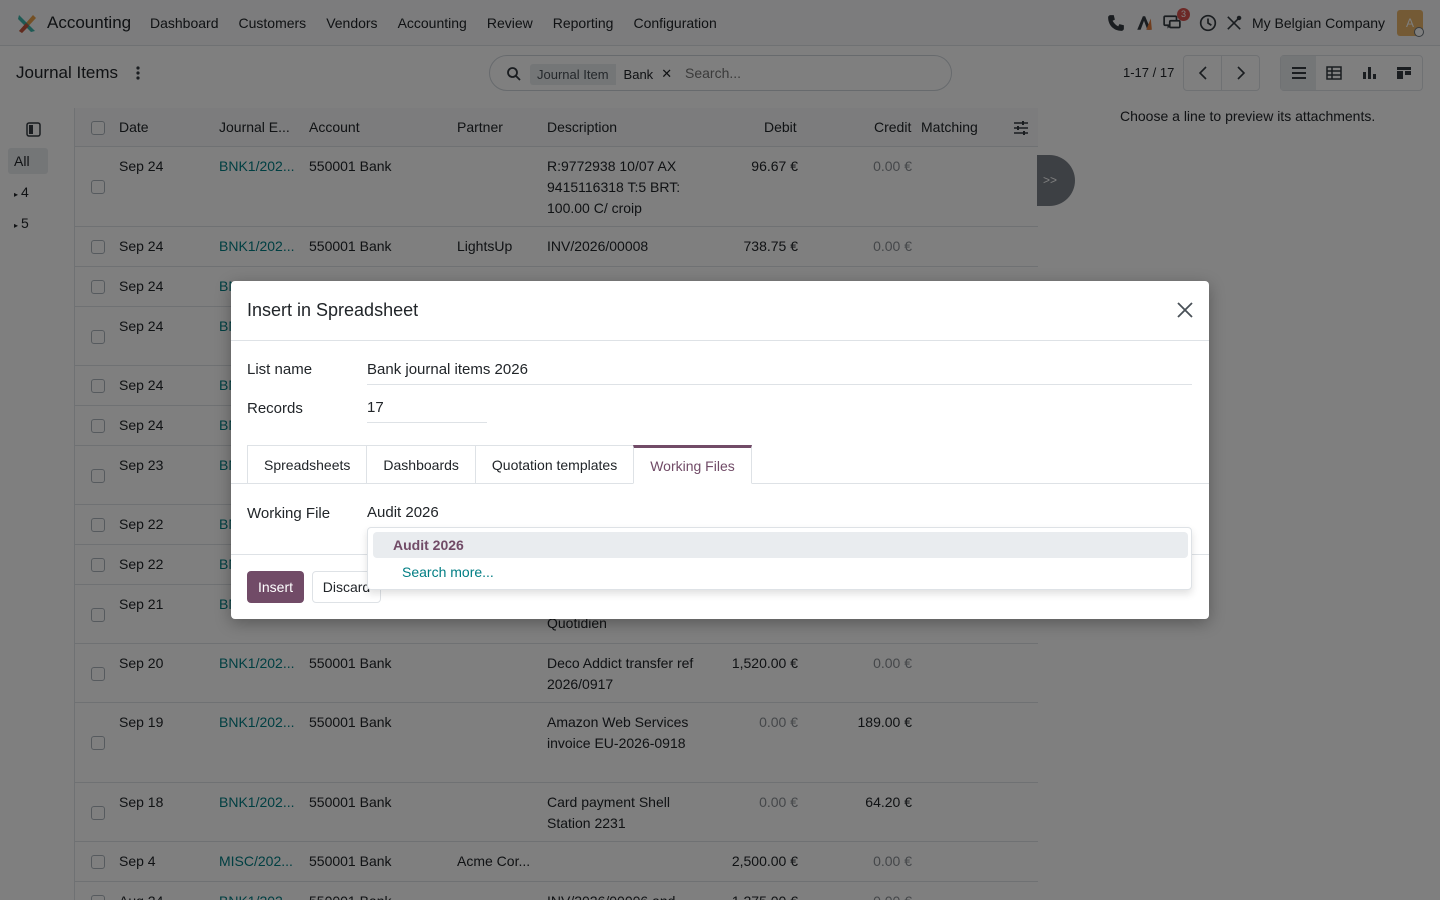 This screenshot has width=1440, height=900. I want to click on list-name-label: List name, so click(280, 369).